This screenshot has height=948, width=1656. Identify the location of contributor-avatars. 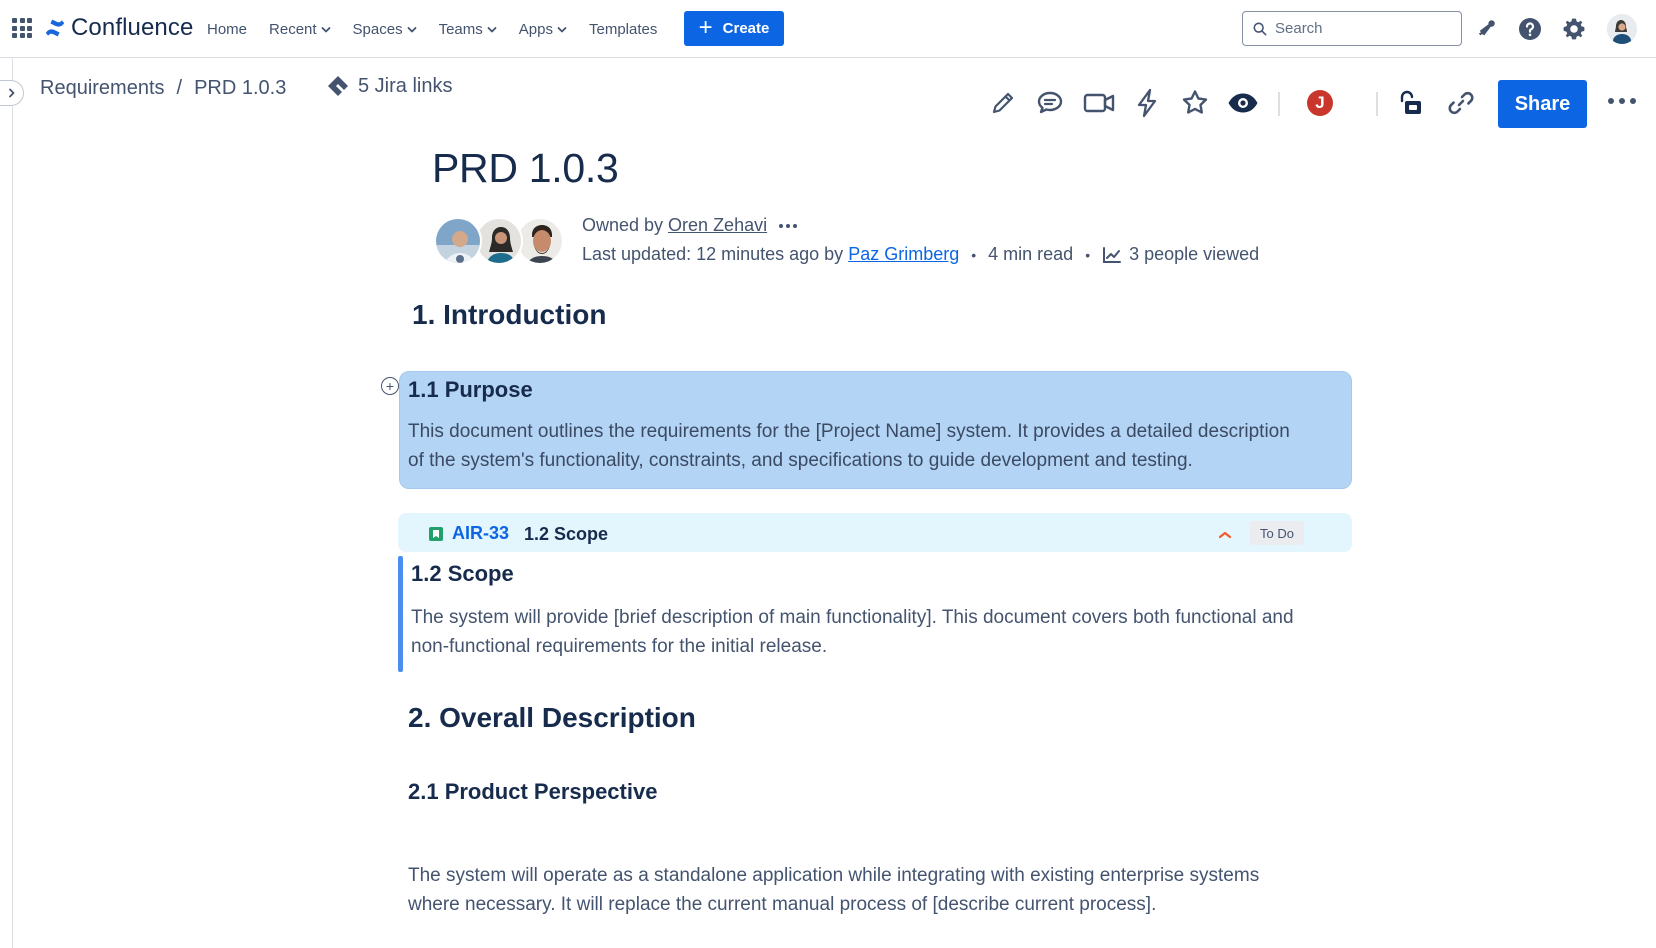
(500, 242).